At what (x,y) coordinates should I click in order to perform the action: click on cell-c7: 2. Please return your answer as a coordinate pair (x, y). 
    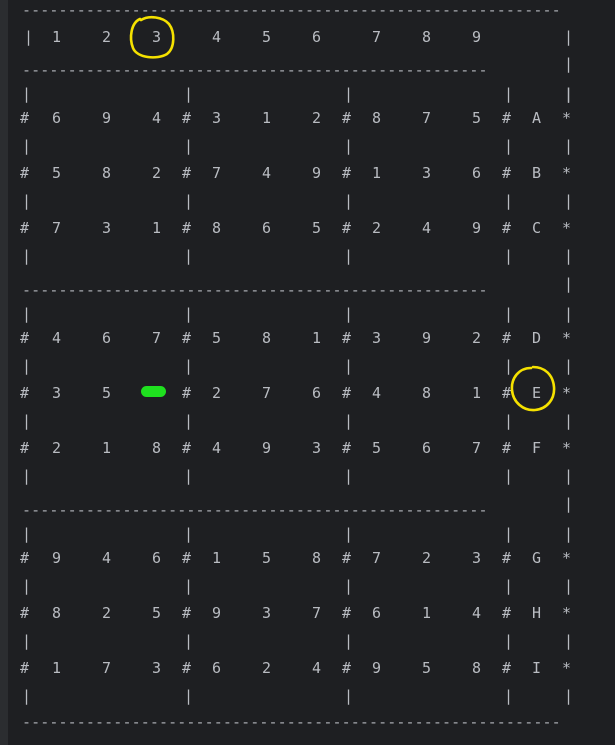
    Looking at the image, I should click on (377, 228).